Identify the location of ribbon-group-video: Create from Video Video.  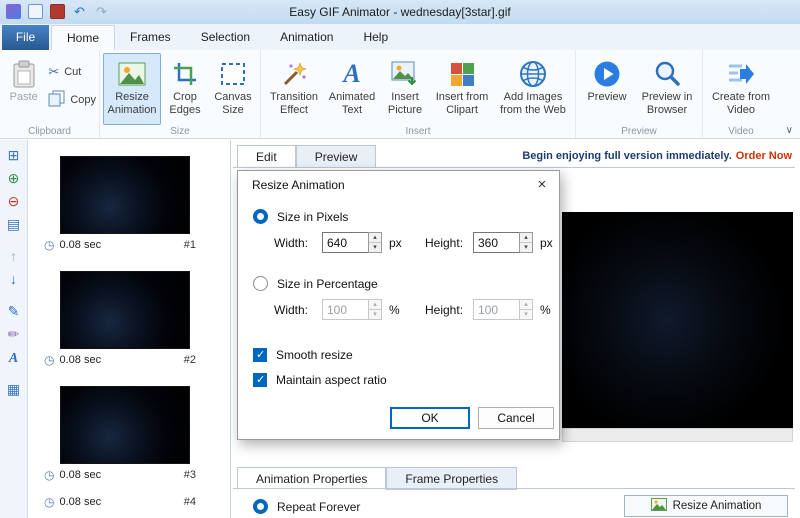
(741, 94).